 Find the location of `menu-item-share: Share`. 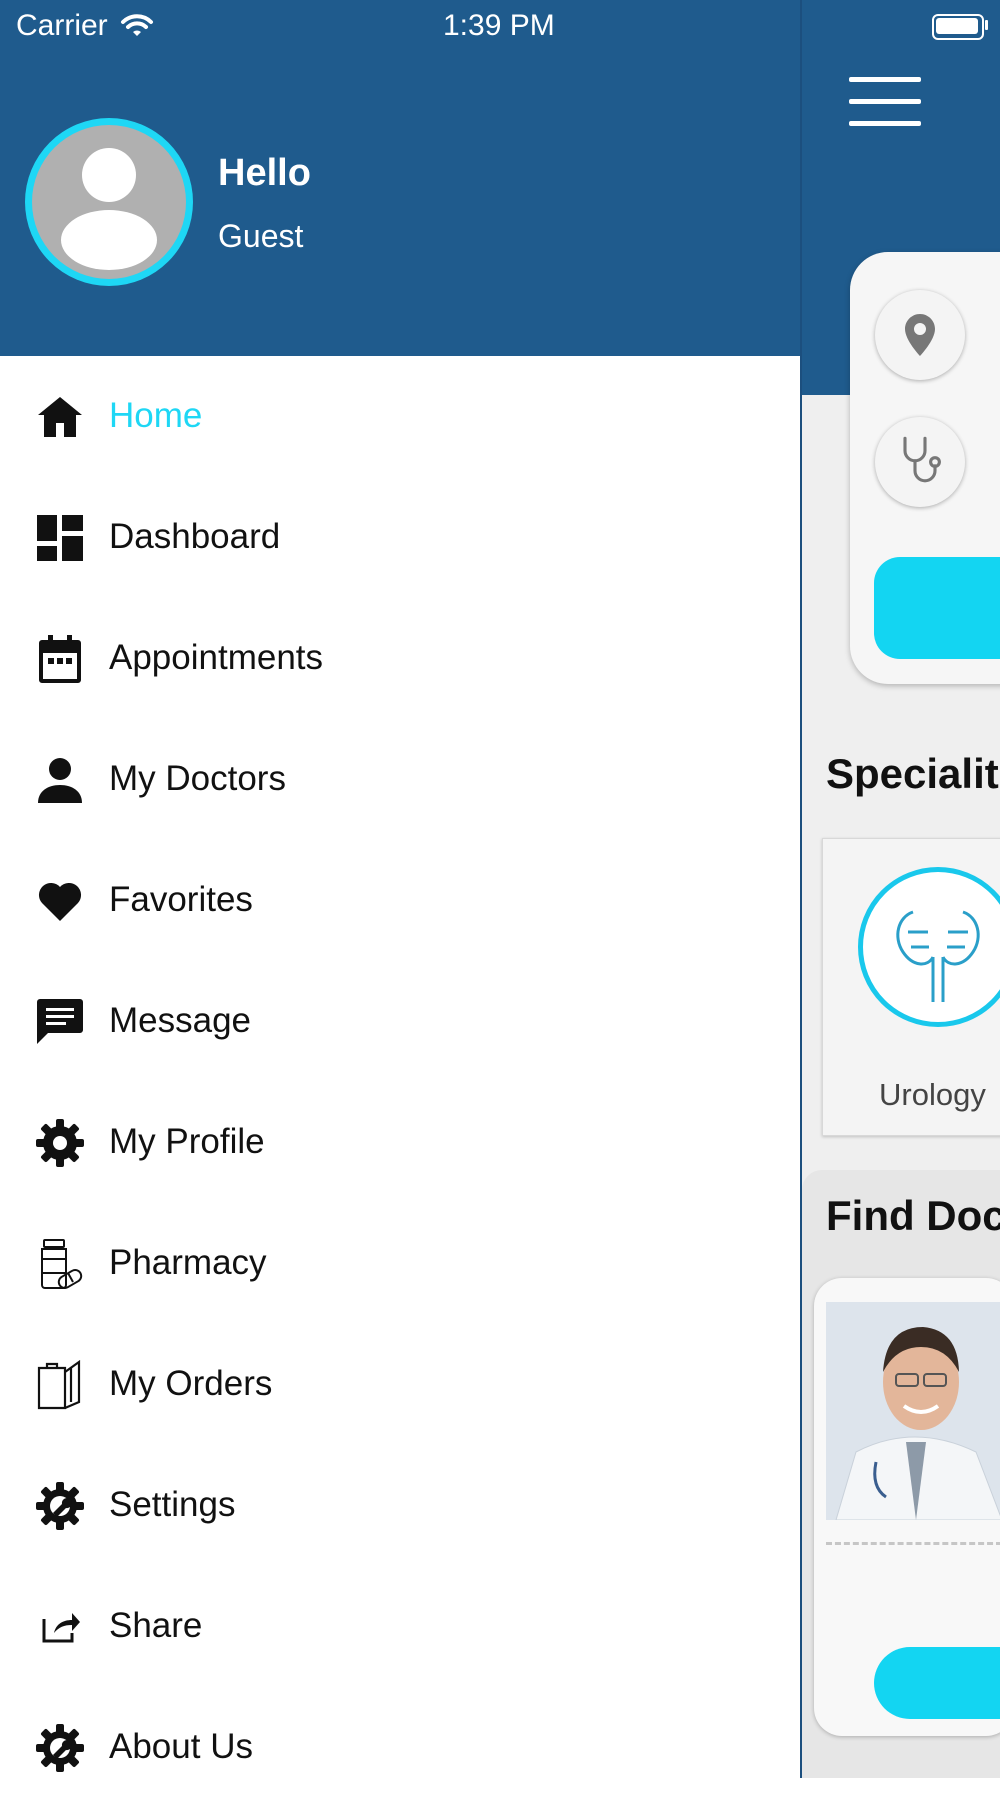

menu-item-share: Share is located at coordinates (400, 1626).